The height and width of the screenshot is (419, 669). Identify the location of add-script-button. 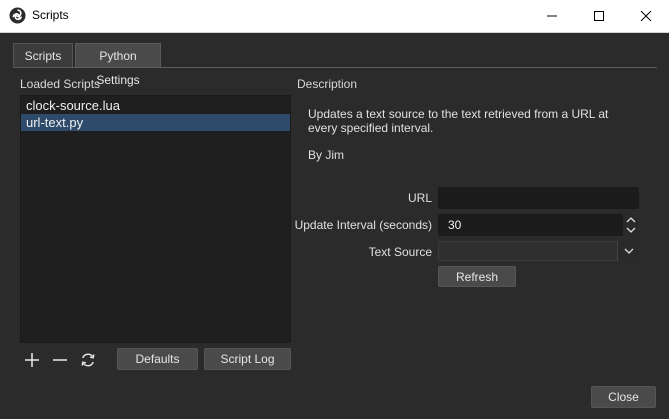
(32, 360).